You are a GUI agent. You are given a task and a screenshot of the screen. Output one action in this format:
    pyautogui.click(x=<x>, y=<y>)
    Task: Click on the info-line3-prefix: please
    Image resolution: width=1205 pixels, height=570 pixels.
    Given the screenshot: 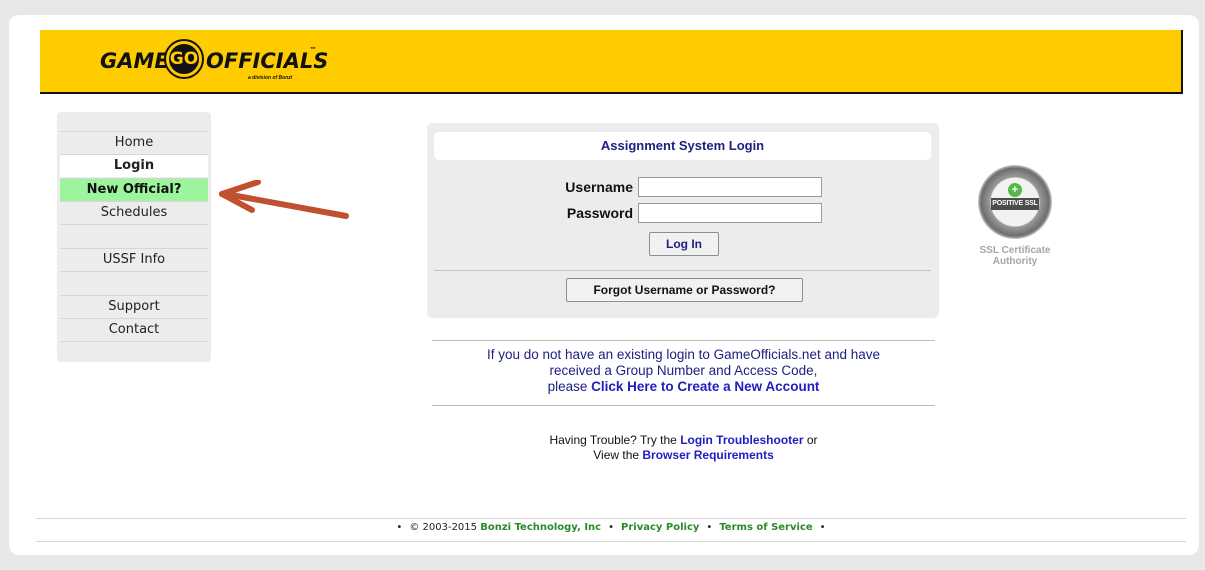 What is the action you would take?
    pyautogui.click(x=569, y=386)
    